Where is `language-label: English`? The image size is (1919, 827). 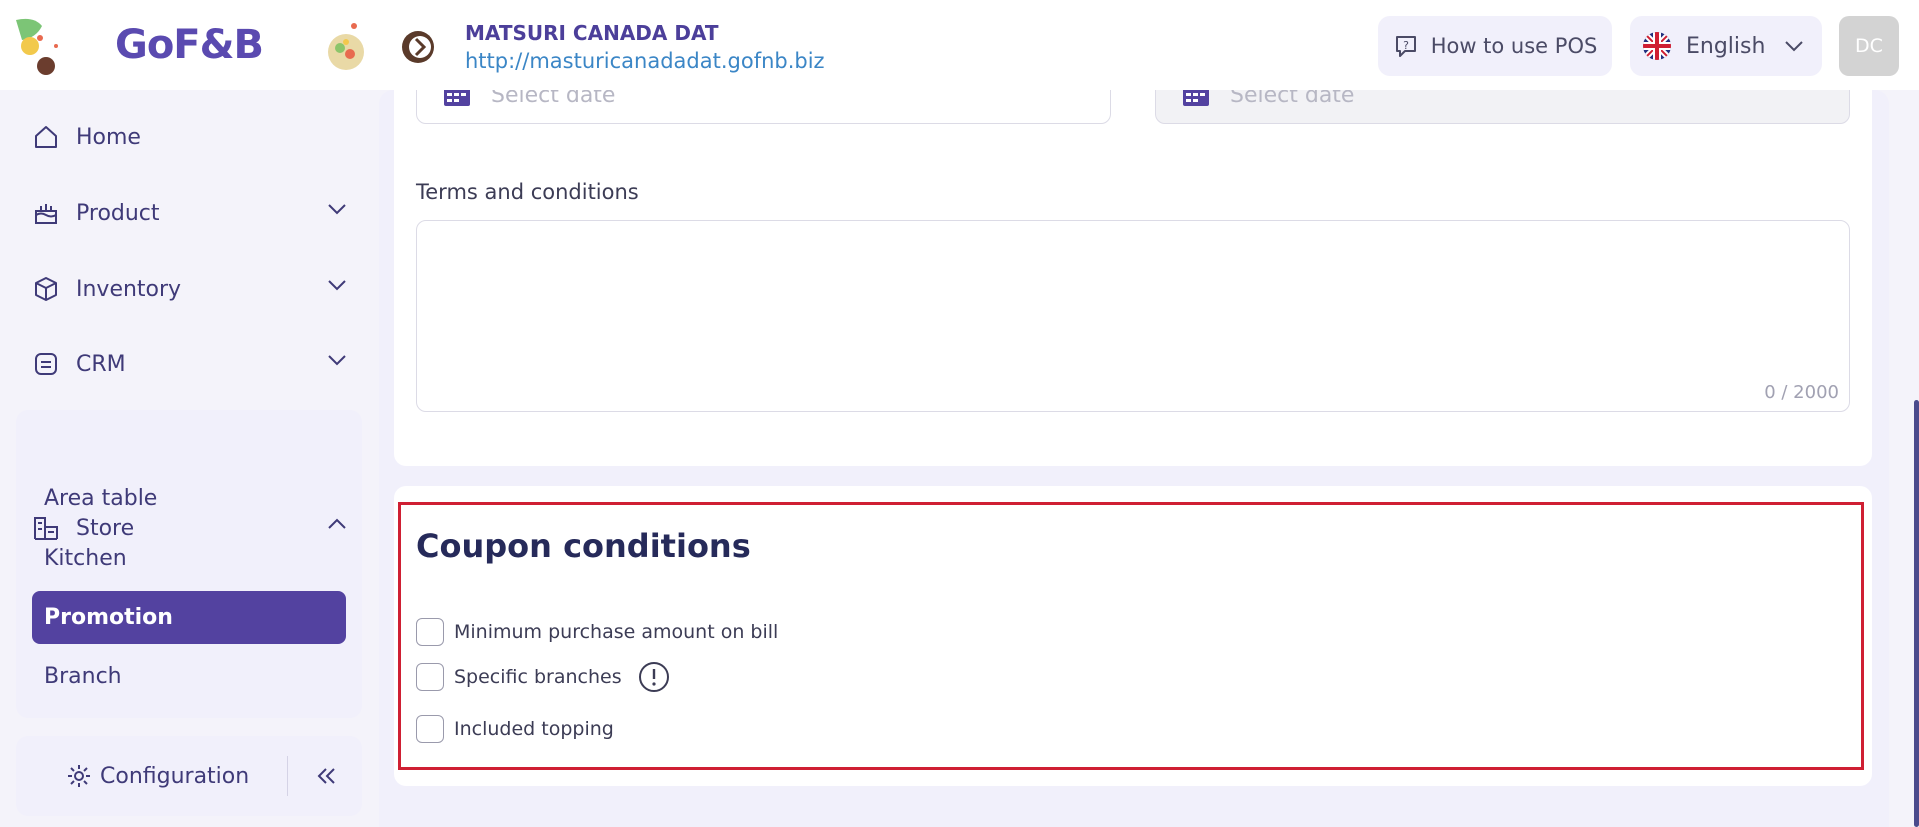 language-label: English is located at coordinates (1726, 46).